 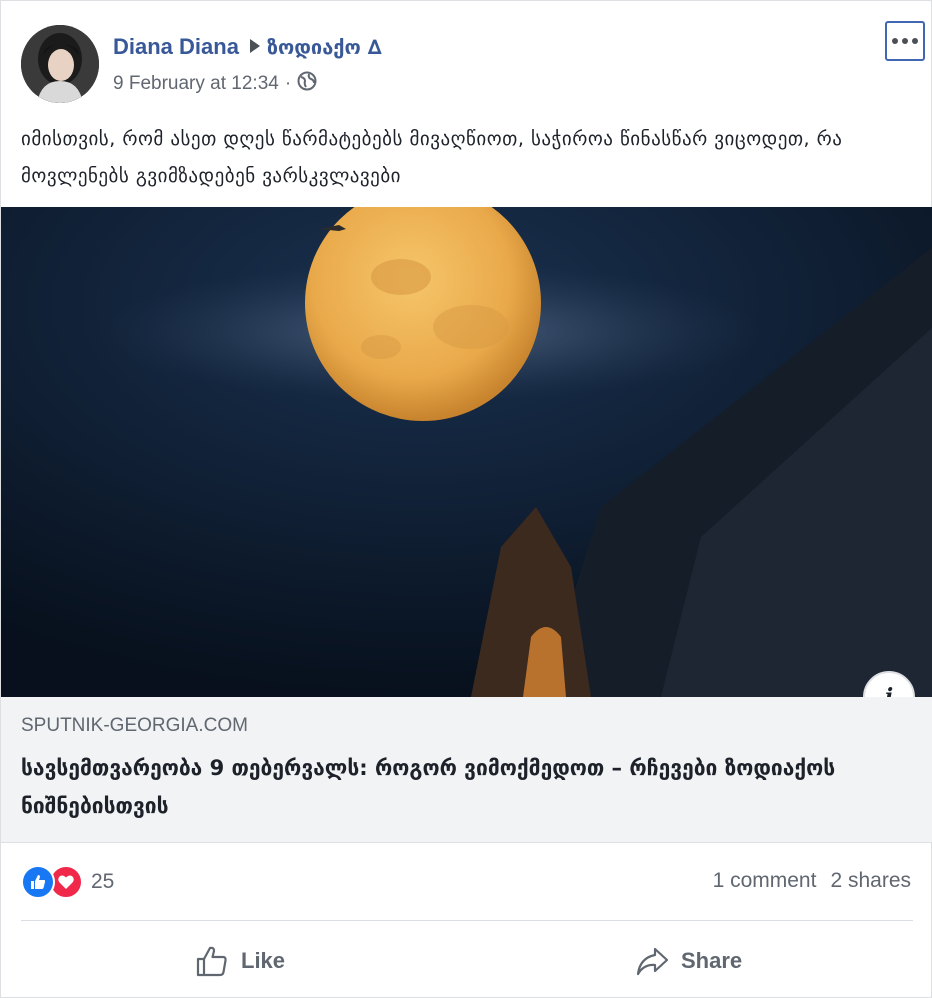 I want to click on author-avatar, so click(x=60, y=64).